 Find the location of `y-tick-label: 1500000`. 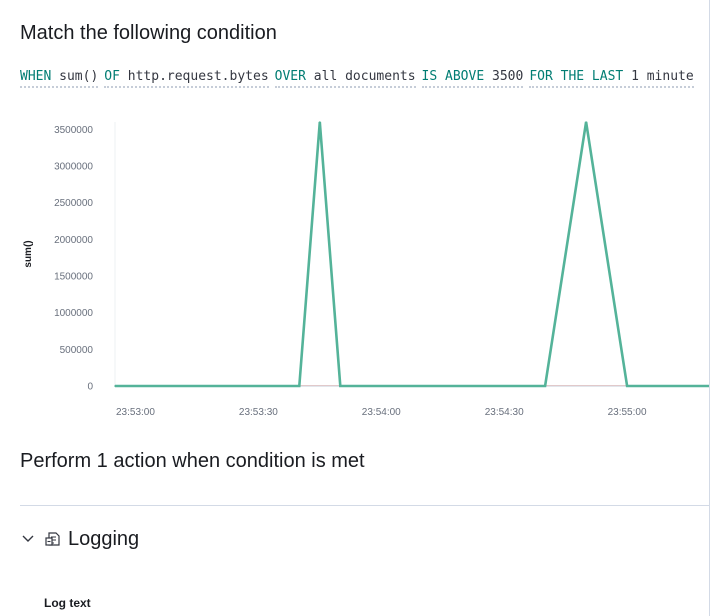

y-tick-label: 1500000 is located at coordinates (73, 277).